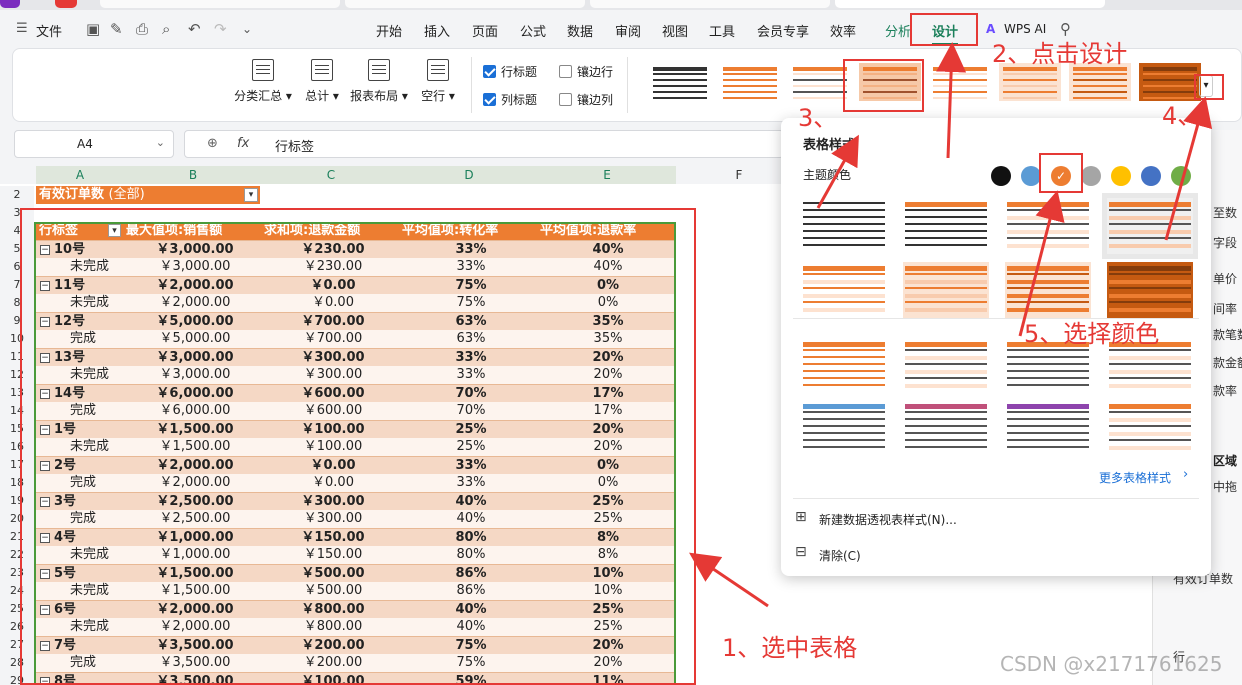  Describe the element at coordinates (17, 393) in the screenshot. I see `row-header: 13` at that location.